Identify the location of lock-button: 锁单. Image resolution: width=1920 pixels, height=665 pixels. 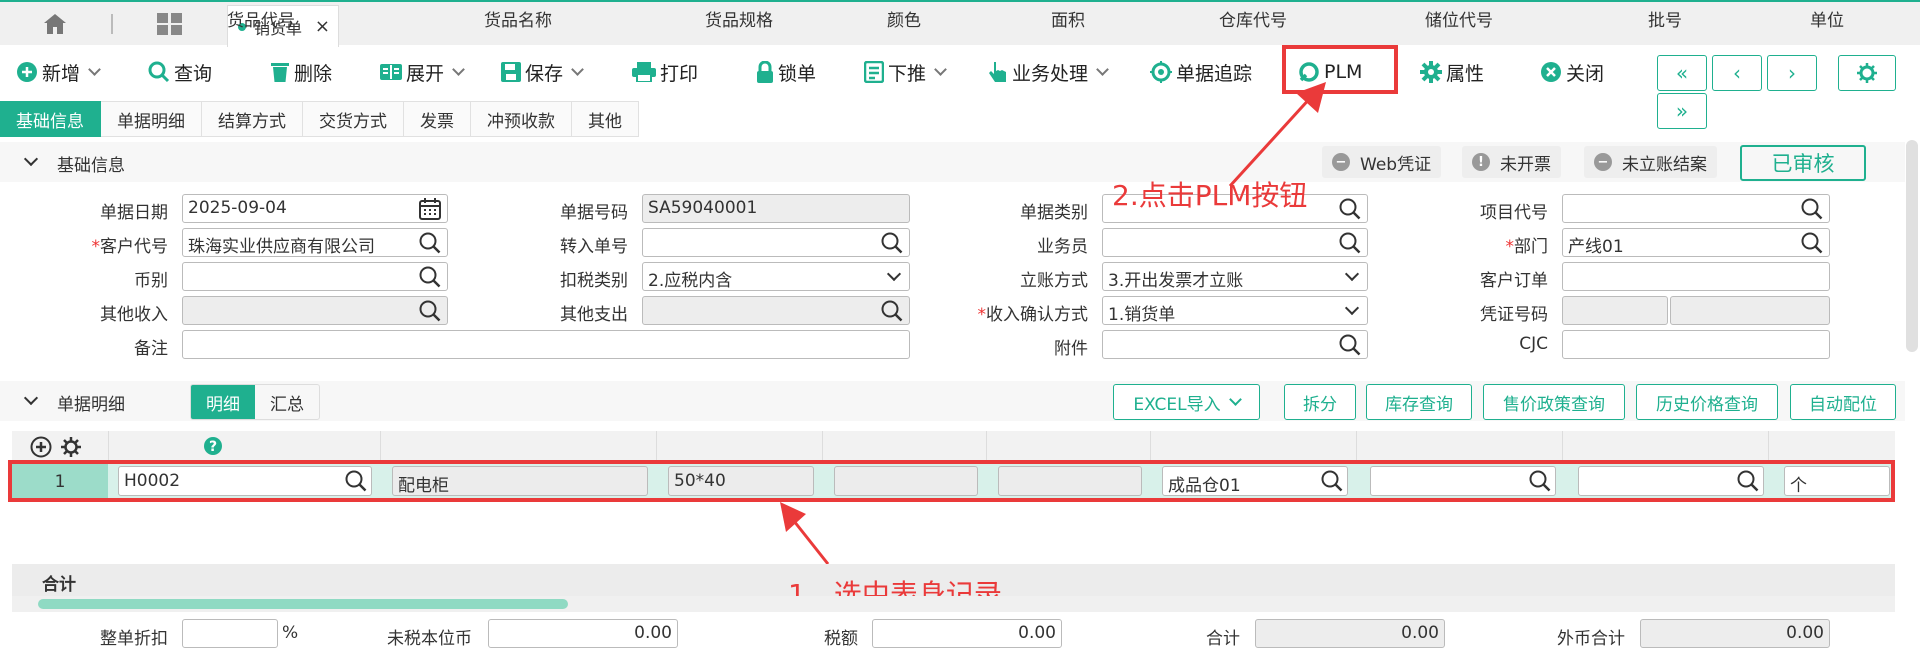
(786, 72).